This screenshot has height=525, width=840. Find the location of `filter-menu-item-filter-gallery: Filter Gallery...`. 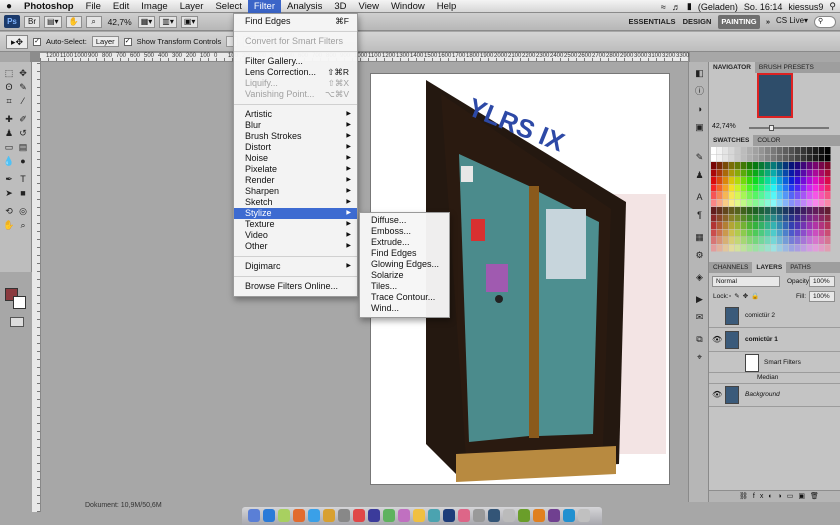

filter-menu-item-filter-gallery: Filter Gallery... is located at coordinates (295, 61).